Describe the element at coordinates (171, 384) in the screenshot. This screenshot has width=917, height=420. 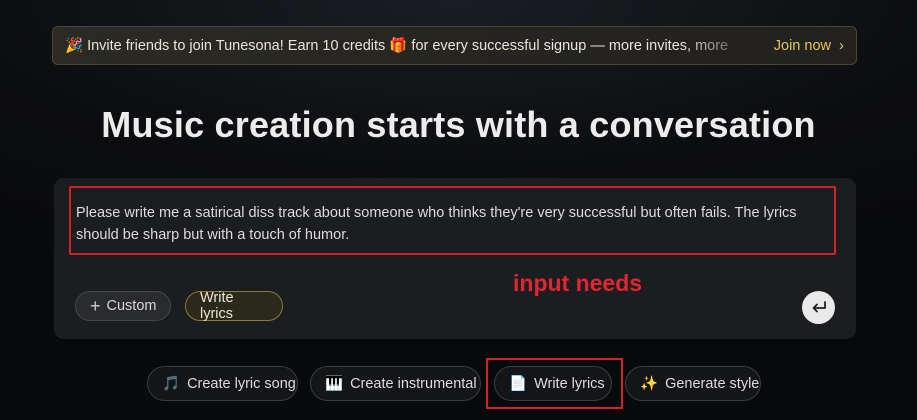
I see `music-note-icon: 🎵` at that location.